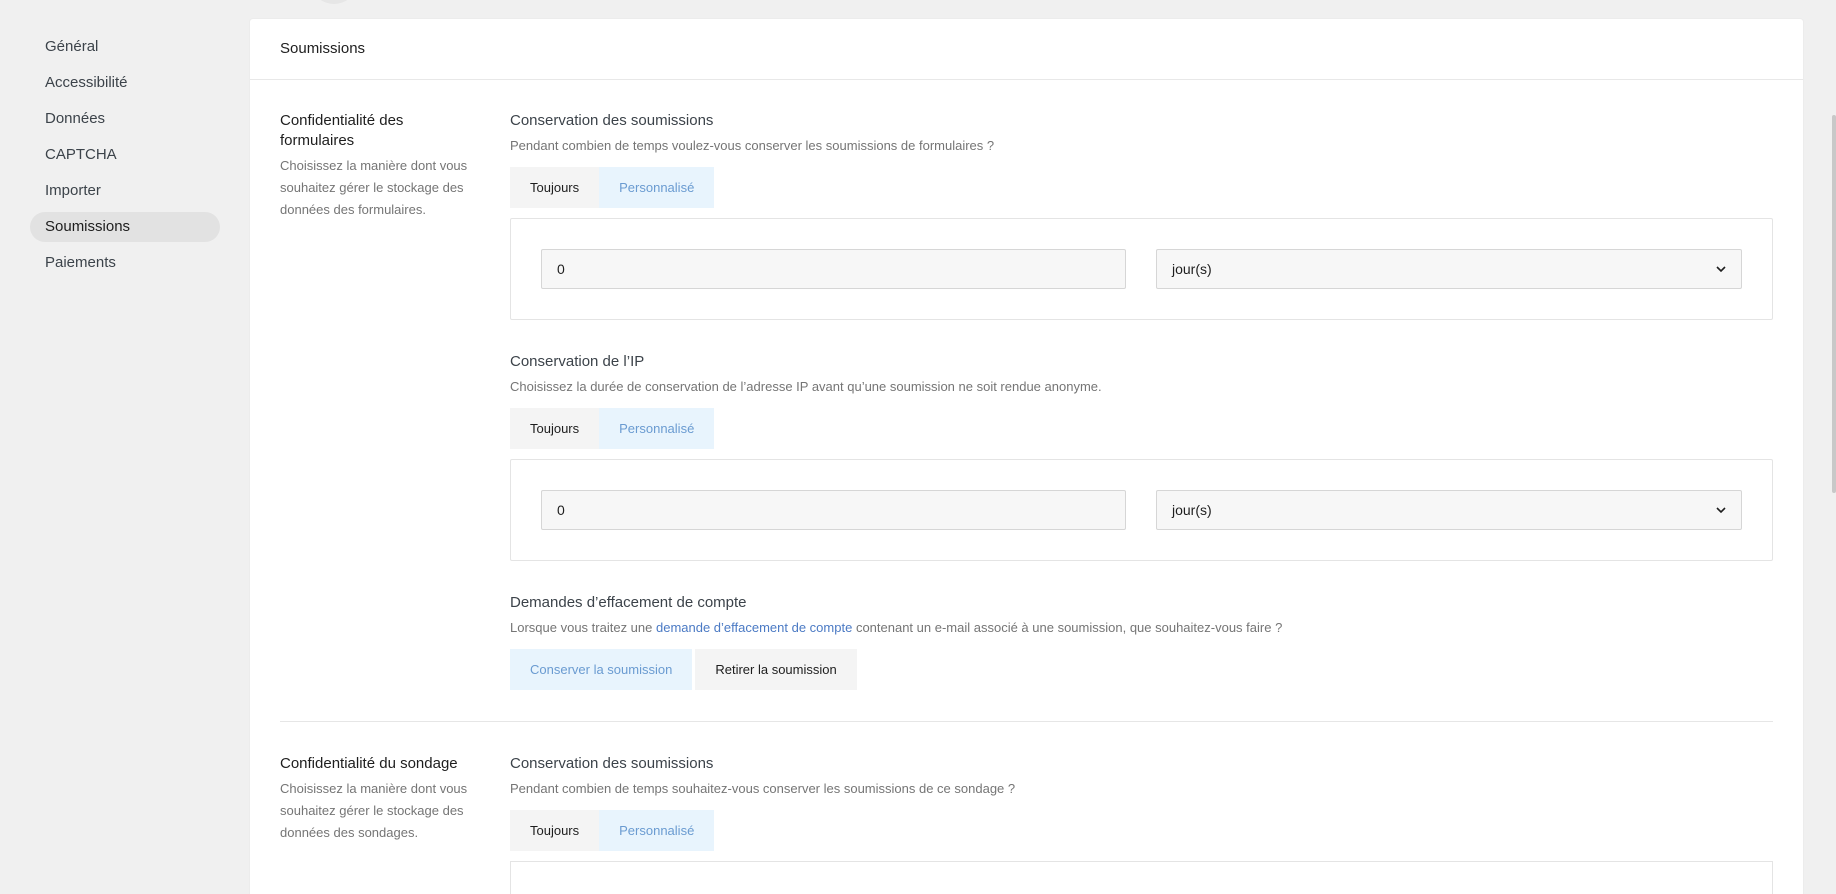  What do you see at coordinates (125, 47) in the screenshot?
I see `sidebar-item-general: Général` at bounding box center [125, 47].